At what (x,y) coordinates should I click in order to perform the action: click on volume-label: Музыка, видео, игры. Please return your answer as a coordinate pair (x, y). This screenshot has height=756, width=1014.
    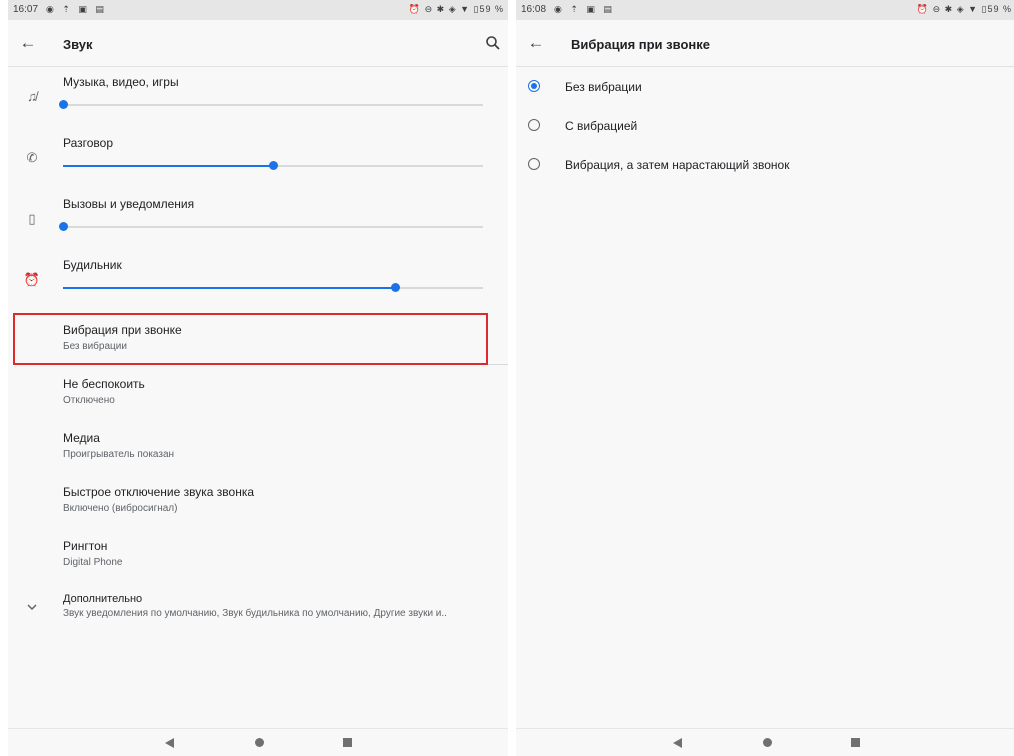
    Looking at the image, I should click on (121, 82).